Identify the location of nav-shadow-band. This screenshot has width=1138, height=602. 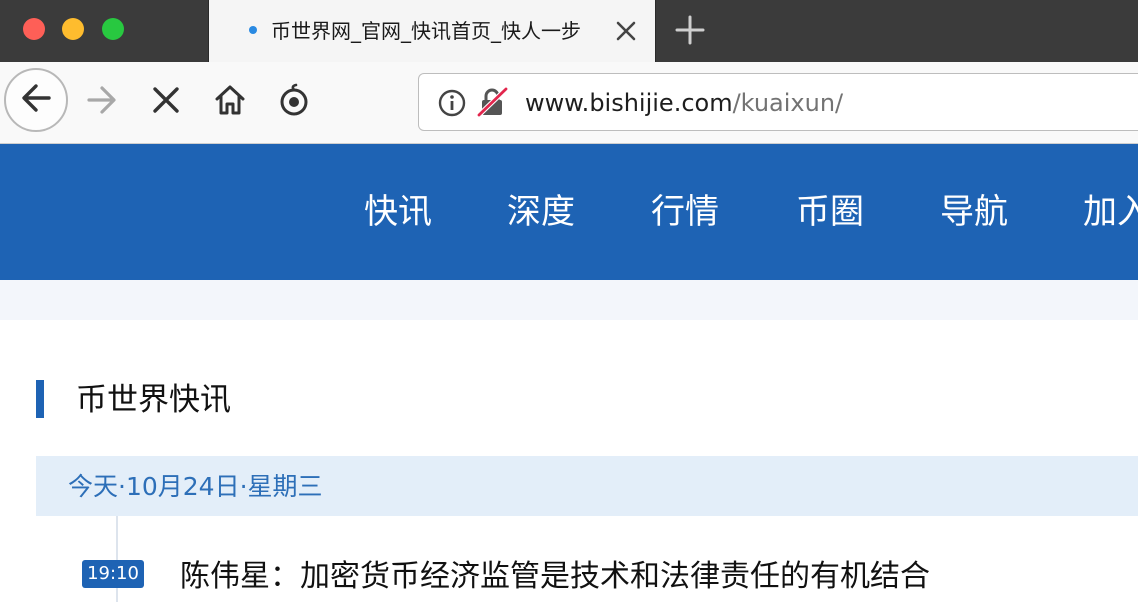
(569, 300).